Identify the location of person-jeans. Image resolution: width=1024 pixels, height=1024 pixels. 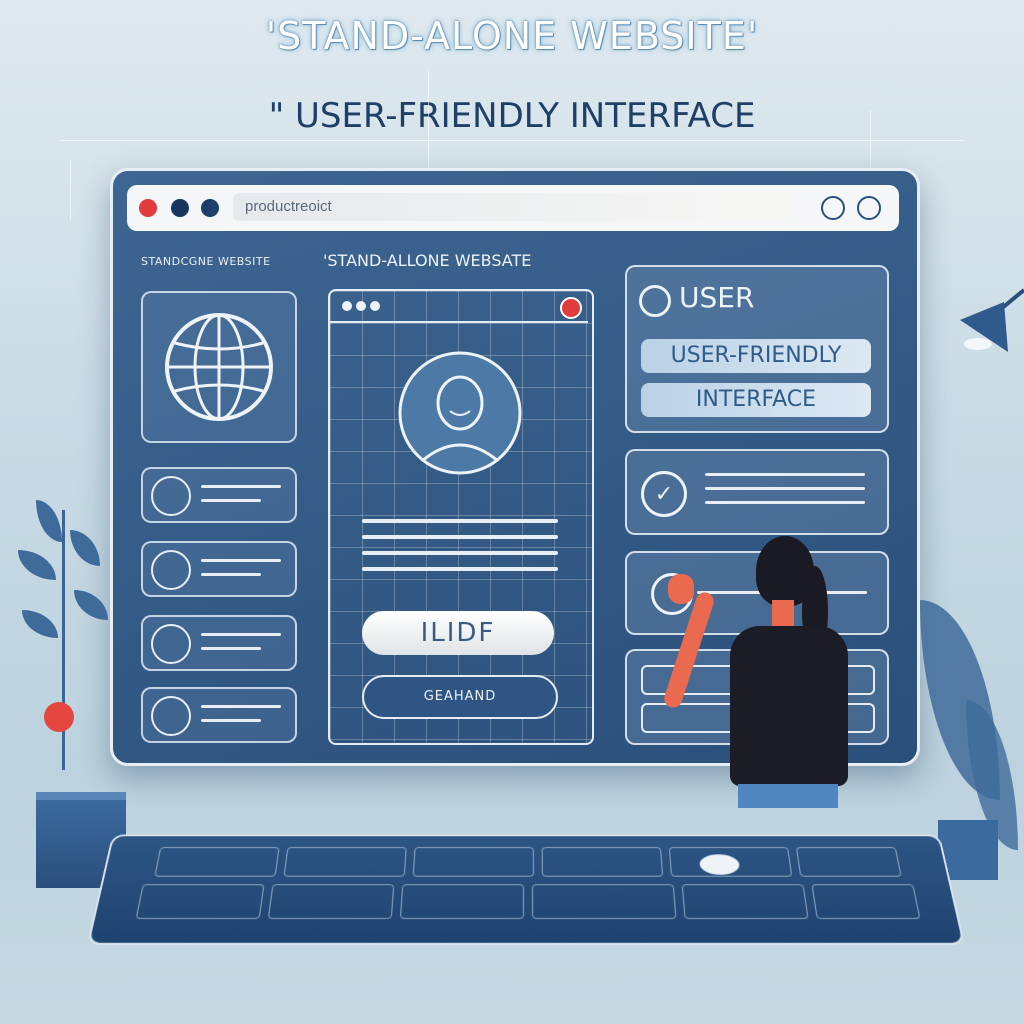
(788, 796).